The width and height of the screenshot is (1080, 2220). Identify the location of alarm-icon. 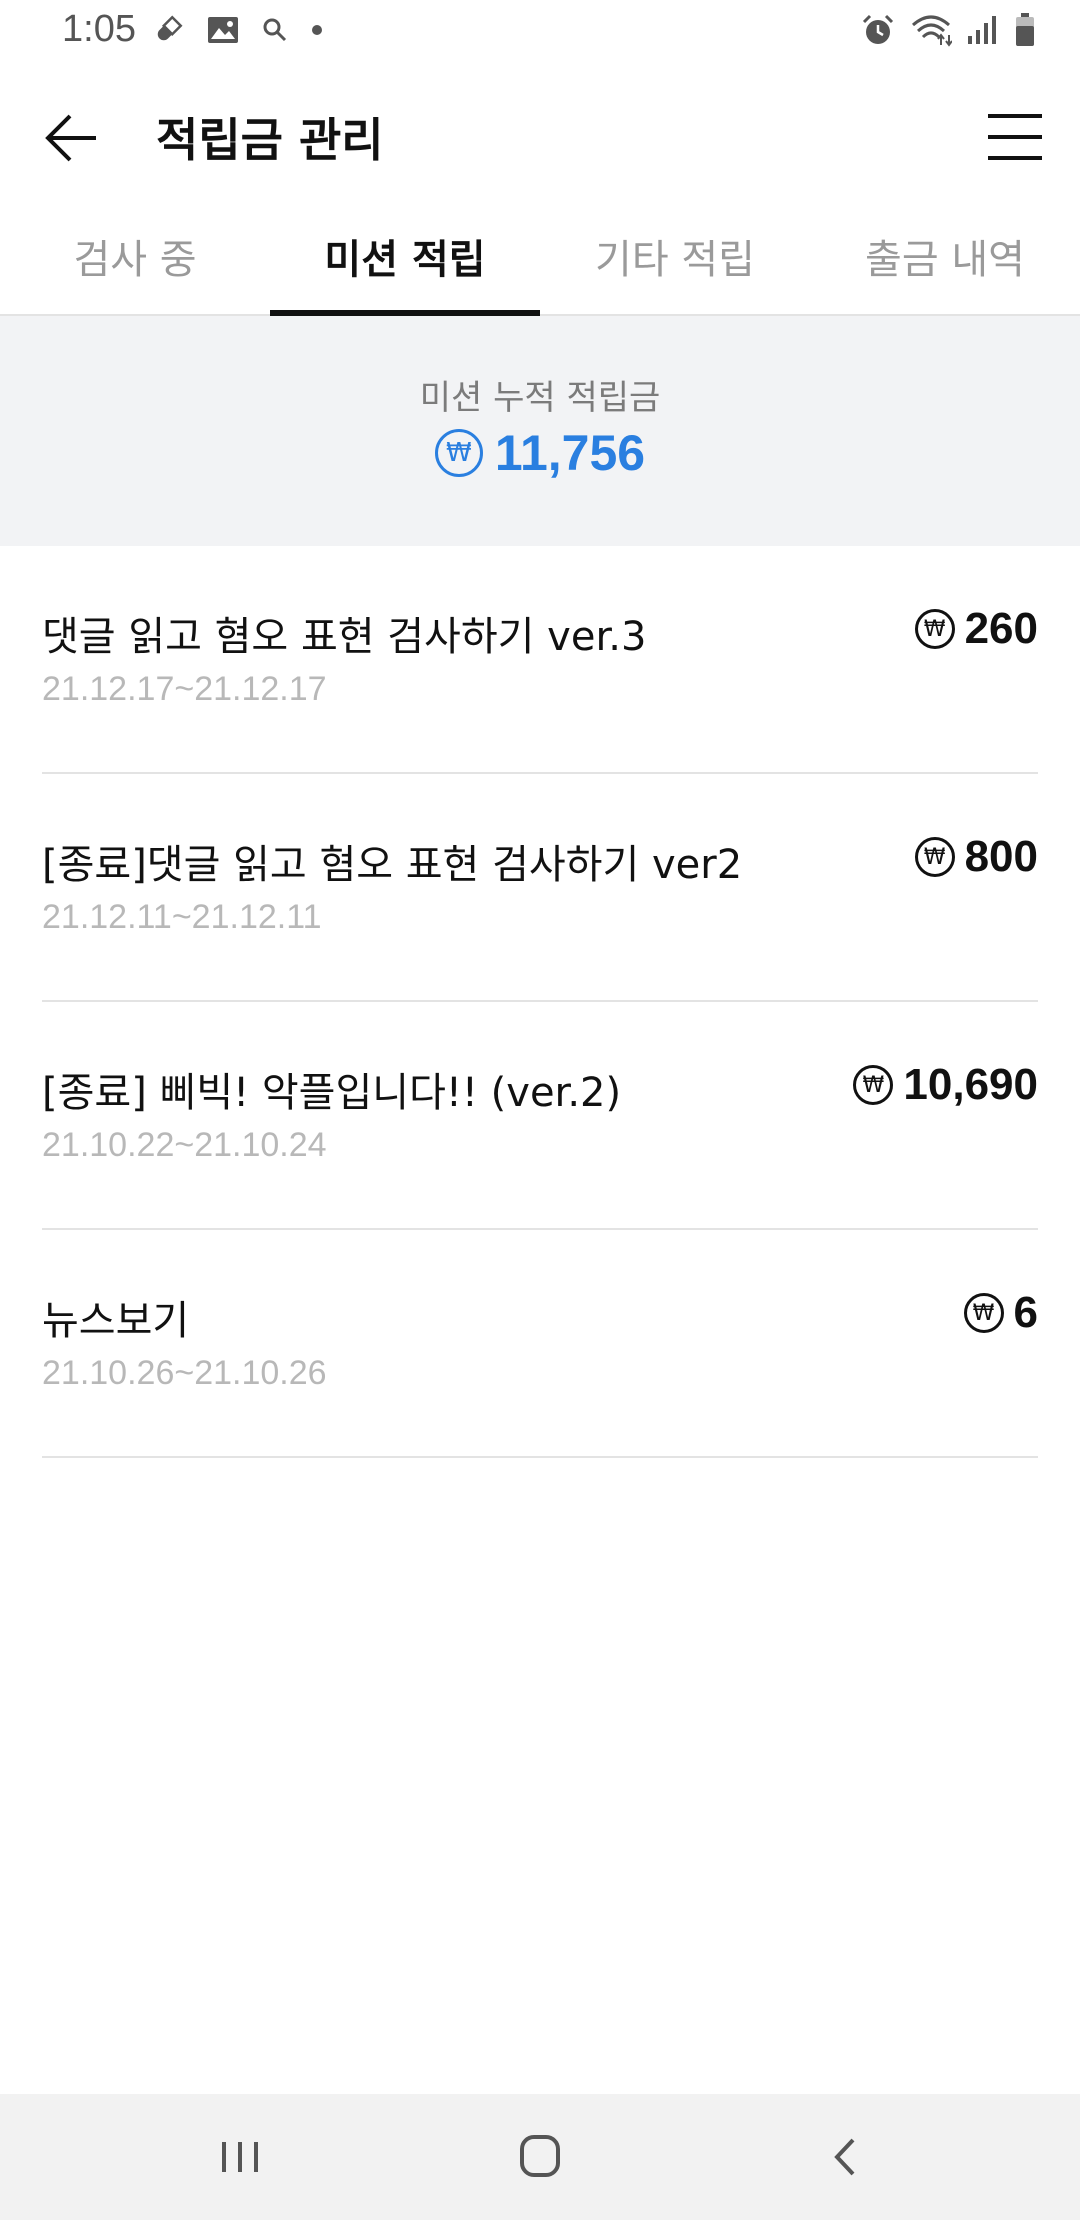
(878, 29).